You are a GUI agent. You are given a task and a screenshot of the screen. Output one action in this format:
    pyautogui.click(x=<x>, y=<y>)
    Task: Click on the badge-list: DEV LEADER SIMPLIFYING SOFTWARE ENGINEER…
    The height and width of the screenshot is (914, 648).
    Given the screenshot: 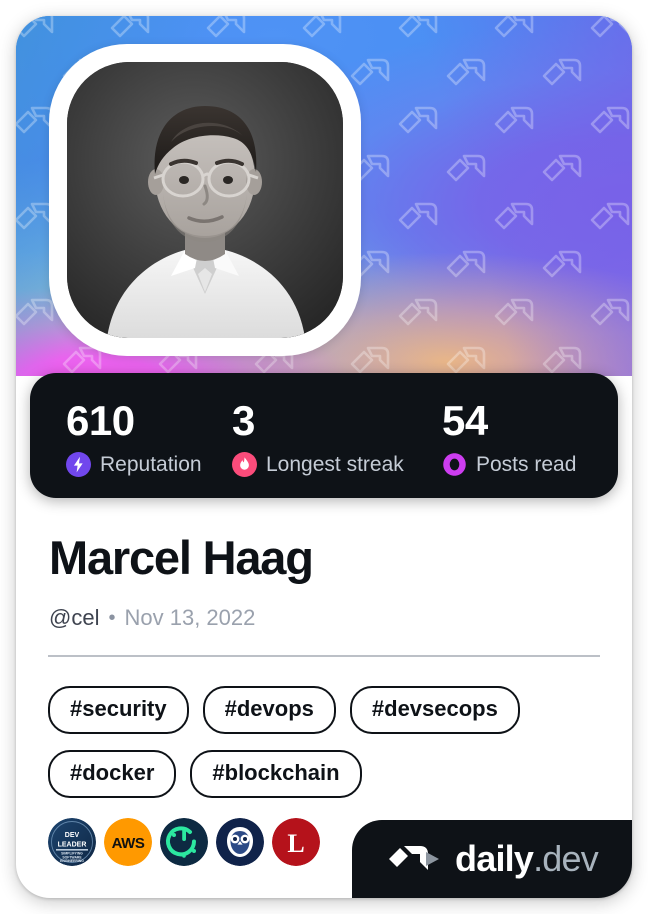 What is the action you would take?
    pyautogui.click(x=184, y=842)
    